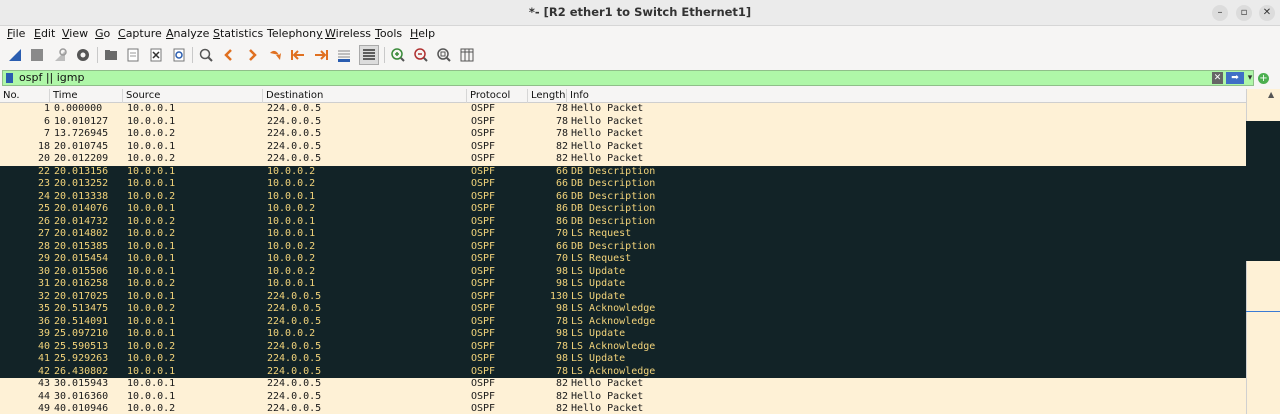 The image size is (1280, 414). Describe the element at coordinates (295, 33) in the screenshot. I see `menu-telephony: Telephony` at that location.